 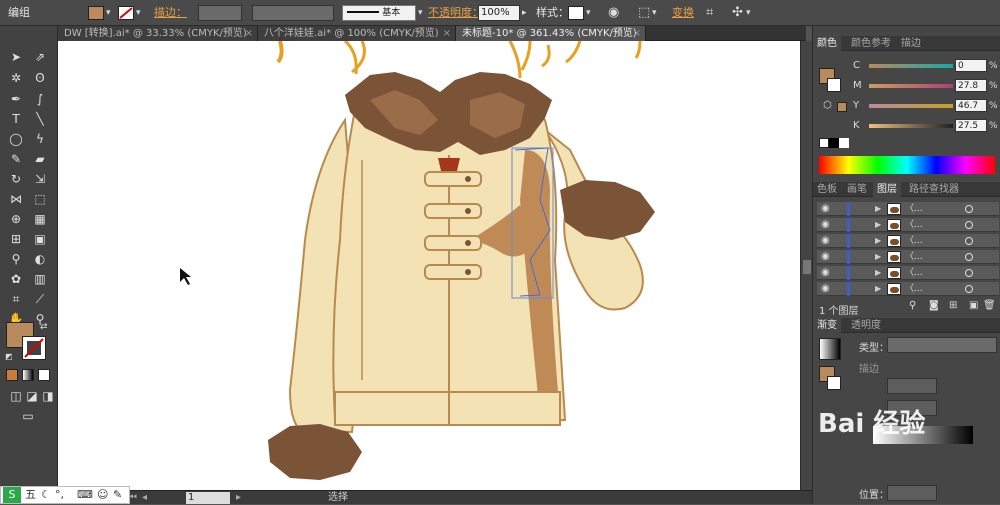 I want to click on direct-selection-tool-icon: ⇗, so click(x=40, y=57).